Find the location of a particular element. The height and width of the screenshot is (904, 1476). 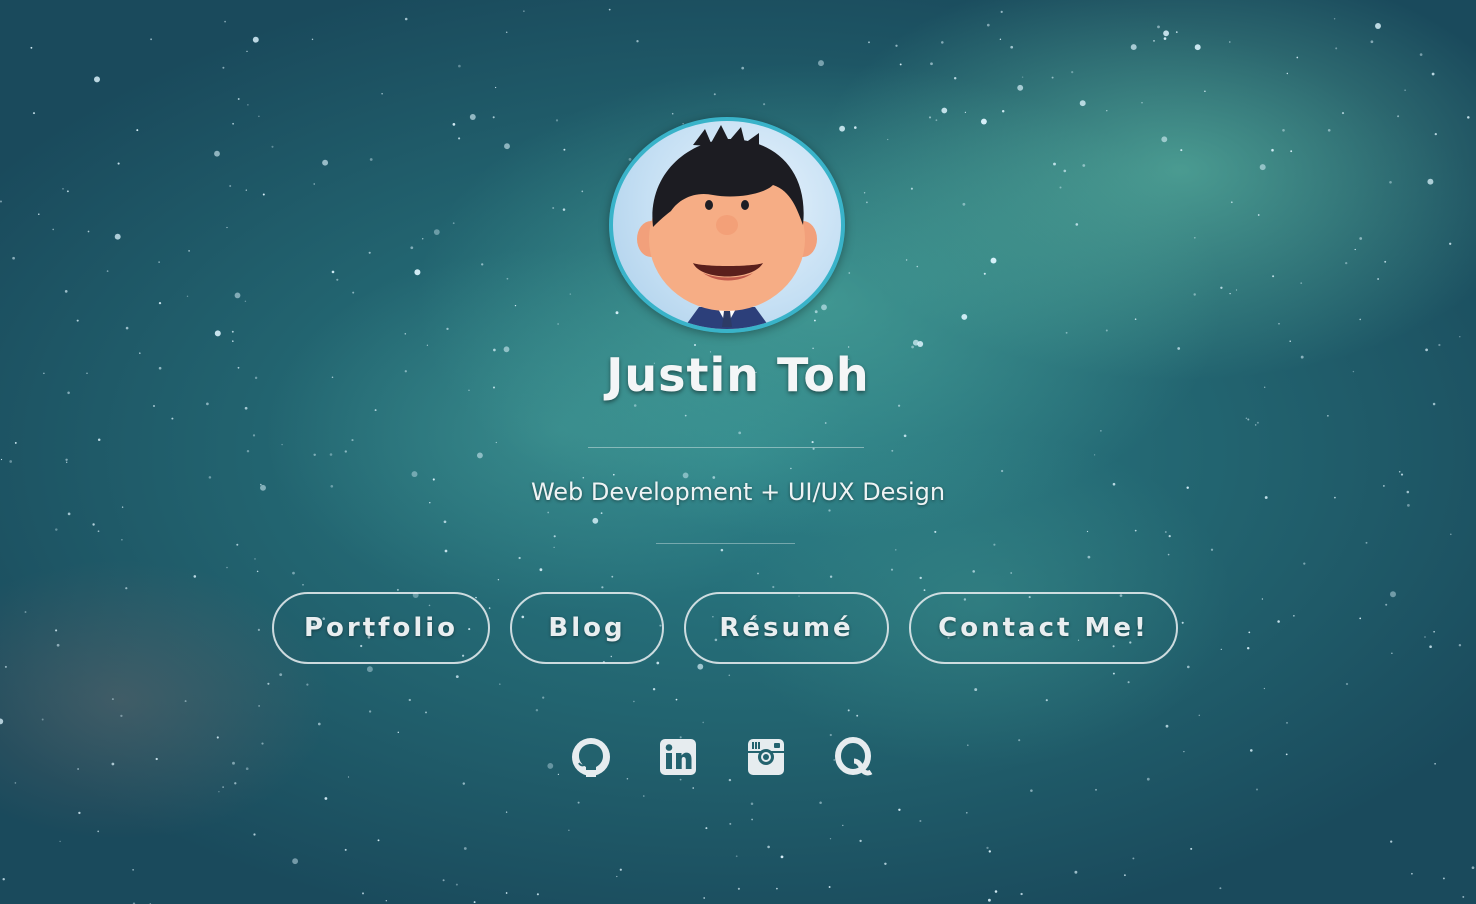

avatar-illustration is located at coordinates (727, 227).